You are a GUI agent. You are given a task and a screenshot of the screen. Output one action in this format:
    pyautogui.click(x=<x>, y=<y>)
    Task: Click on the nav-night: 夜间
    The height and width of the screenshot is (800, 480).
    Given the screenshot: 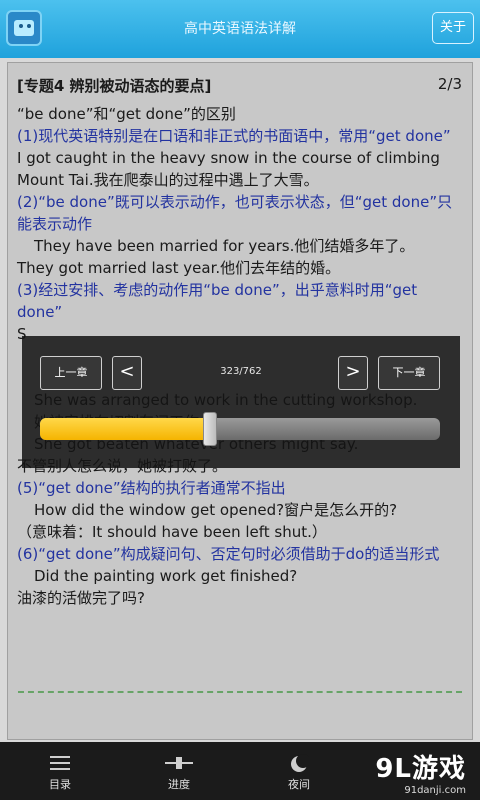 What is the action you would take?
    pyautogui.click(x=299, y=771)
    